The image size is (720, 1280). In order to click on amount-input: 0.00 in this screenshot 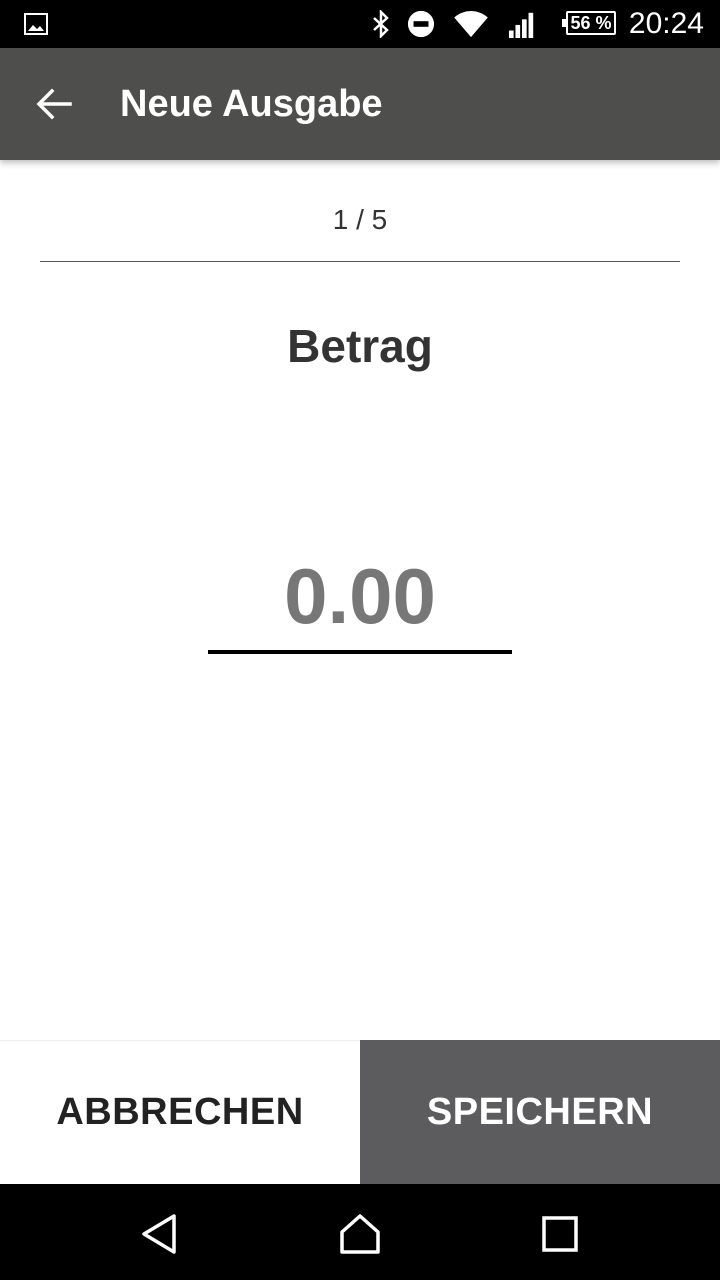, I will do `click(360, 601)`.